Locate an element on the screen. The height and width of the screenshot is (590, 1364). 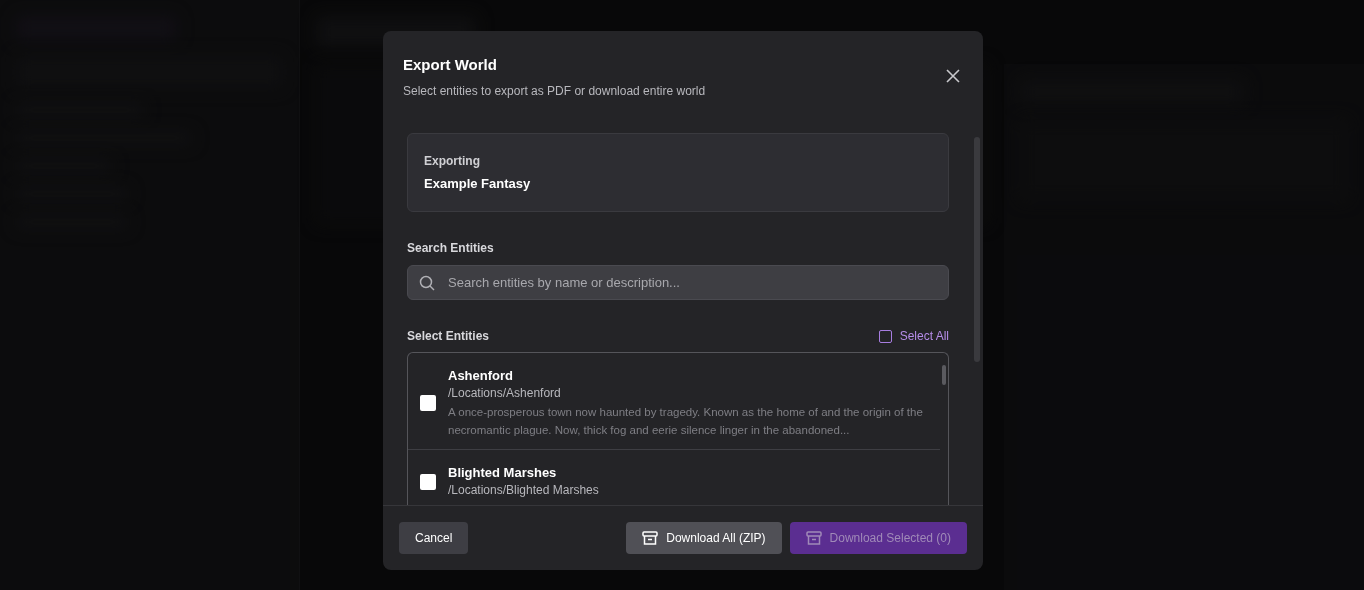
dialog-title: Export World is located at coordinates (450, 65).